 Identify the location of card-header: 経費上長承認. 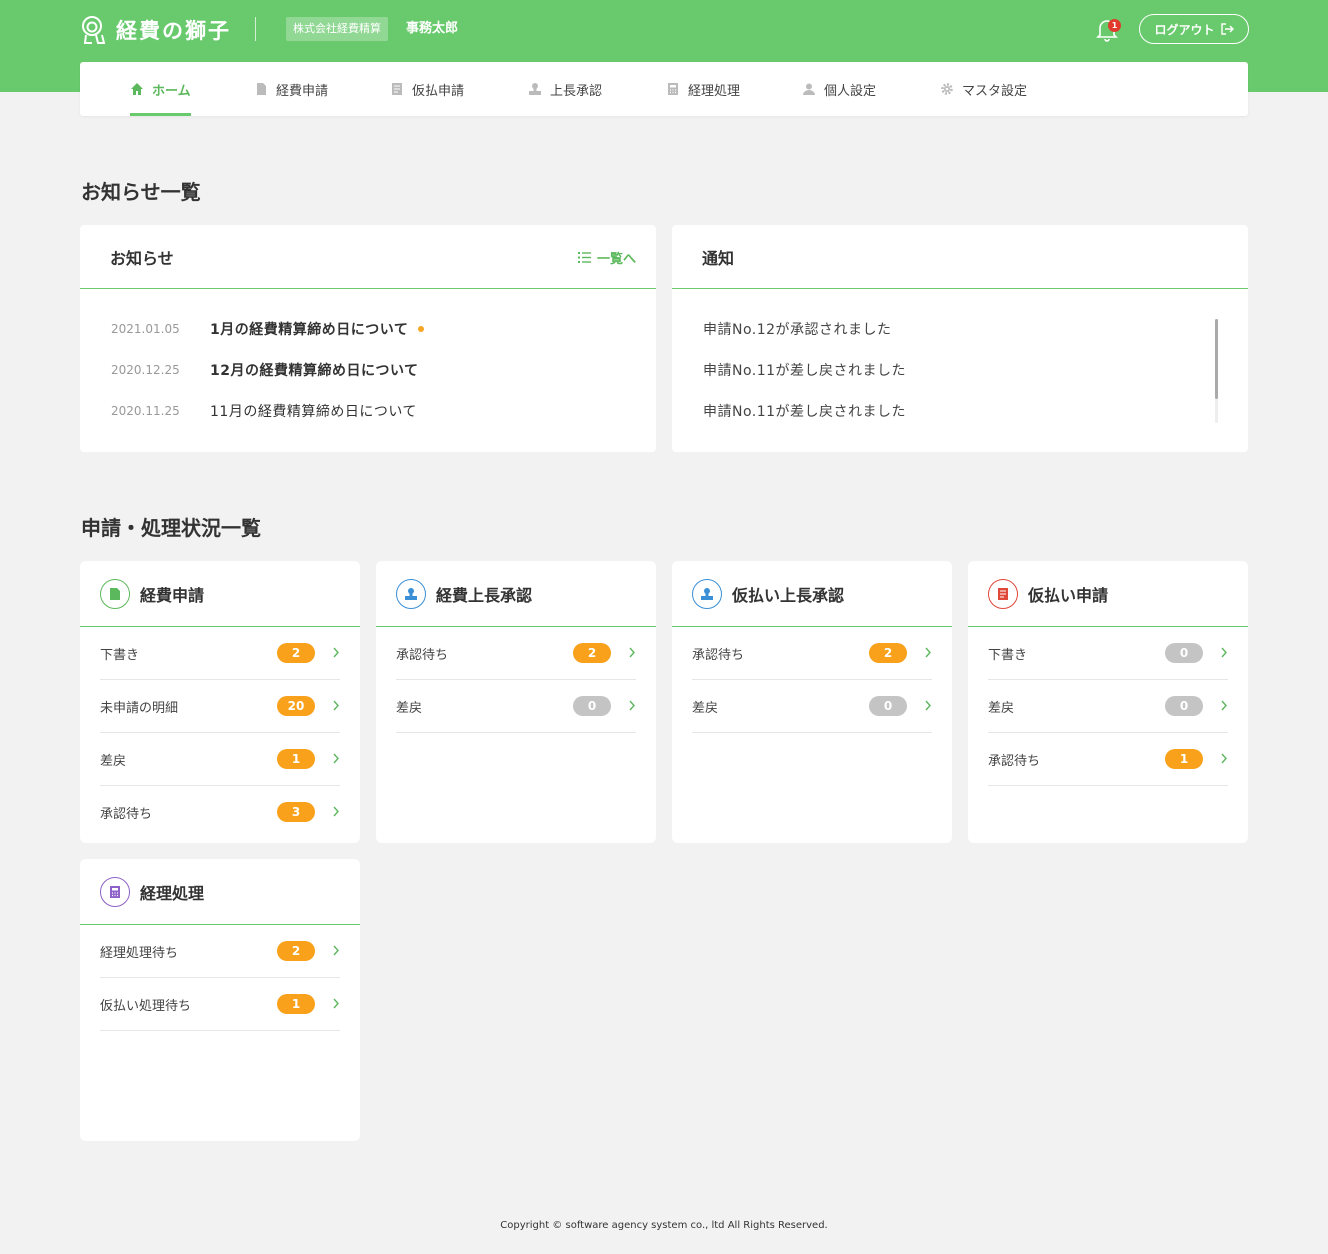
(516, 594).